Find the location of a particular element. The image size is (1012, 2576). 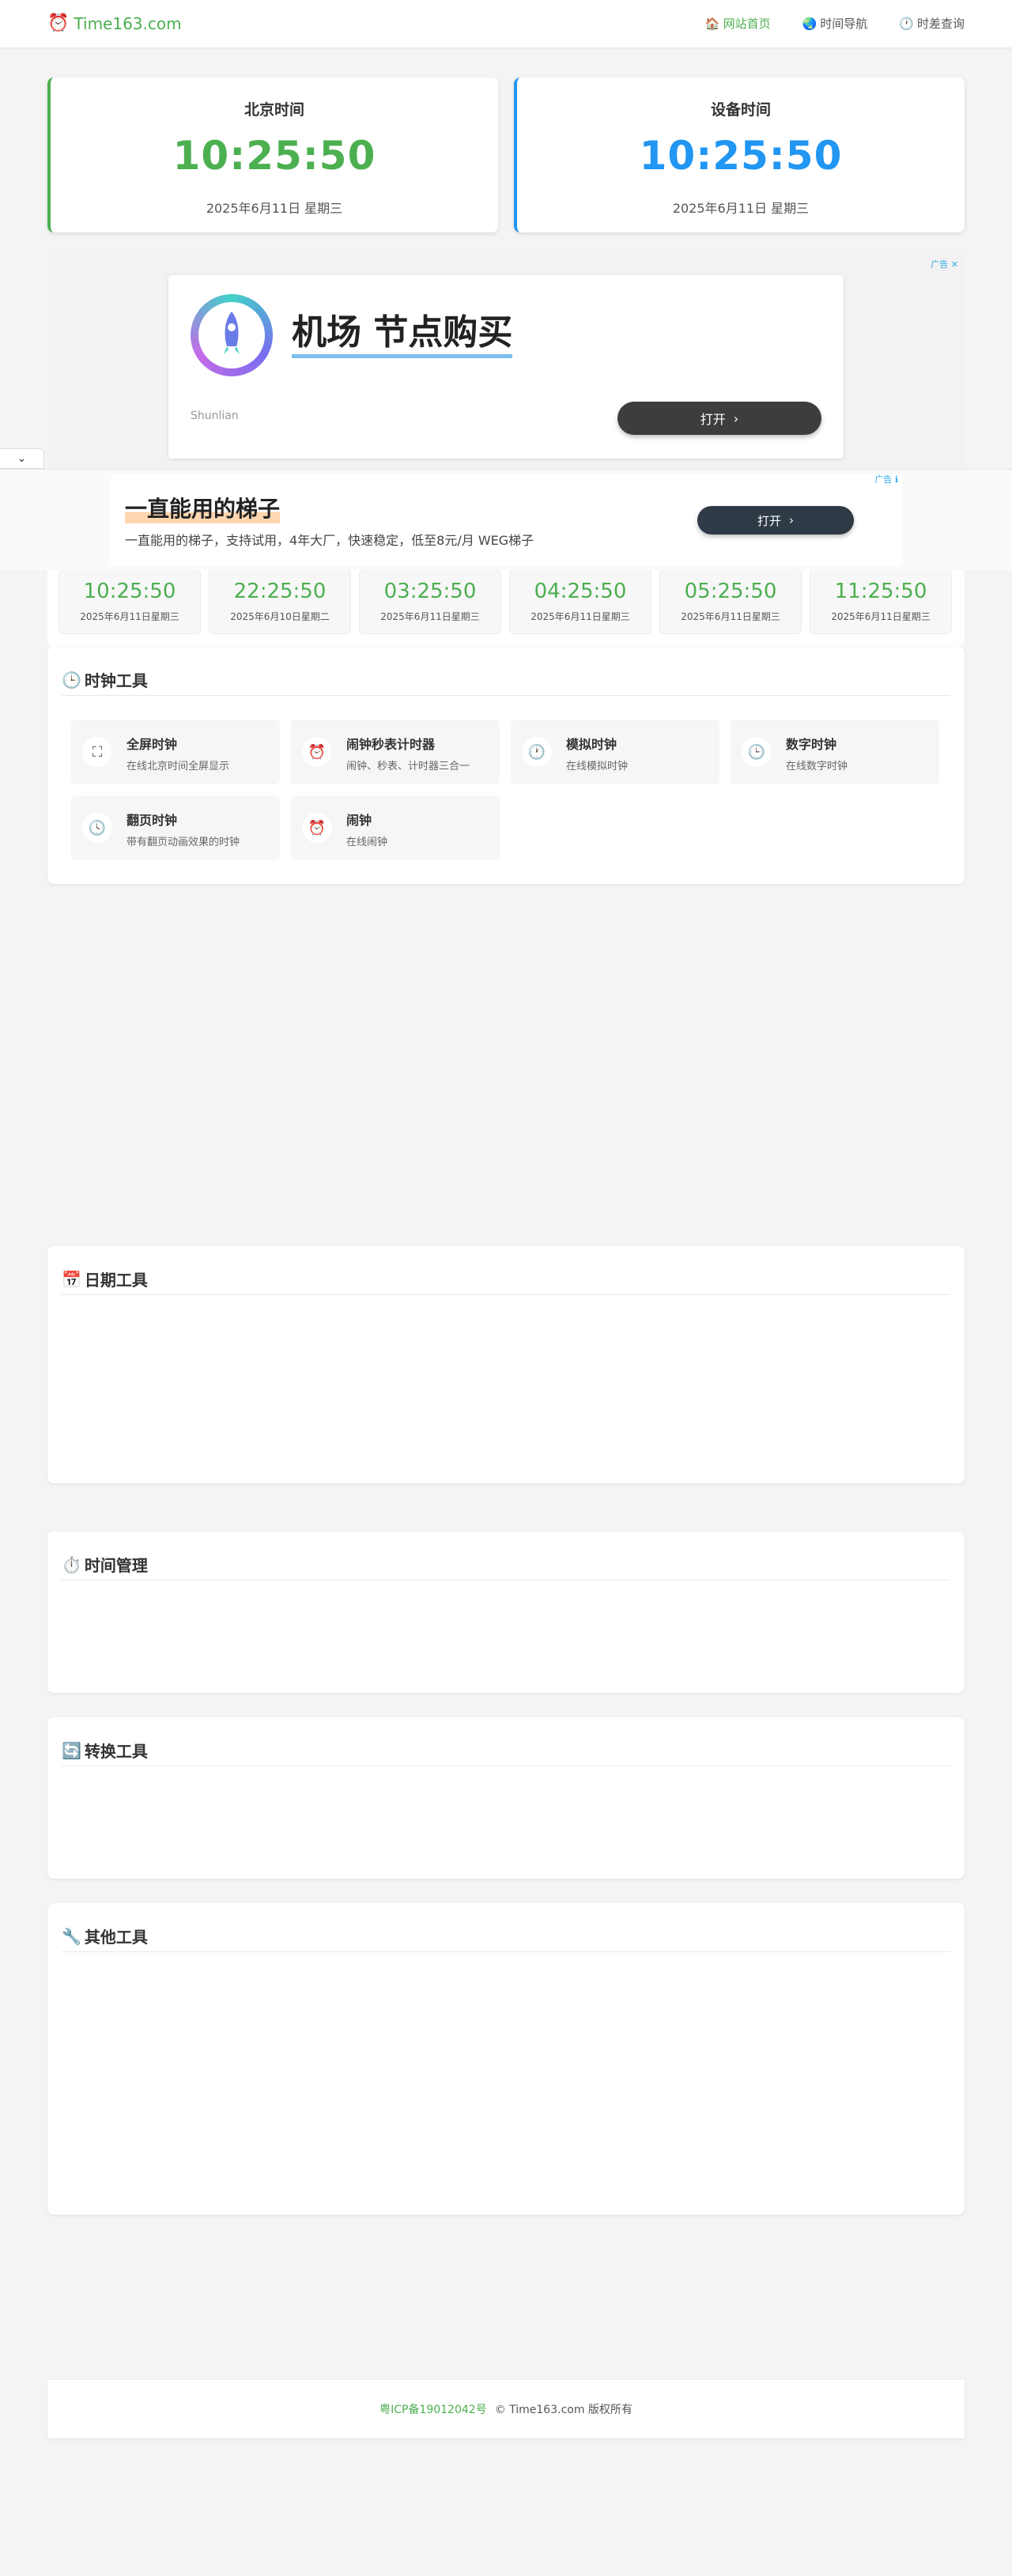

tool-name: 全屏时钟 is located at coordinates (152, 744).